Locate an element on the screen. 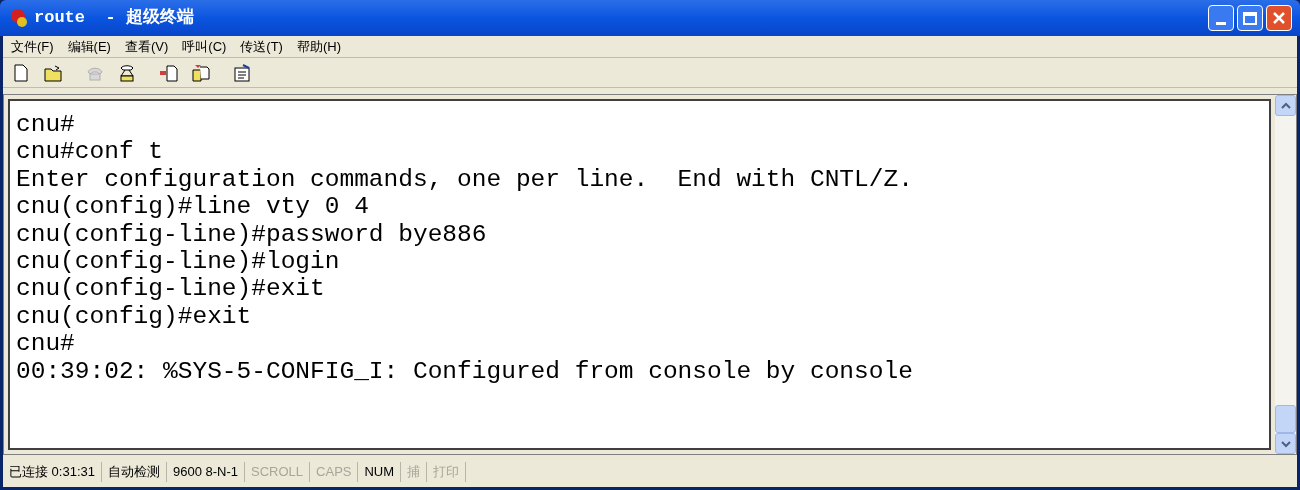 Image resolution: width=1300 pixels, height=490 pixels. menu-item: 传送(T) is located at coordinates (261, 46).